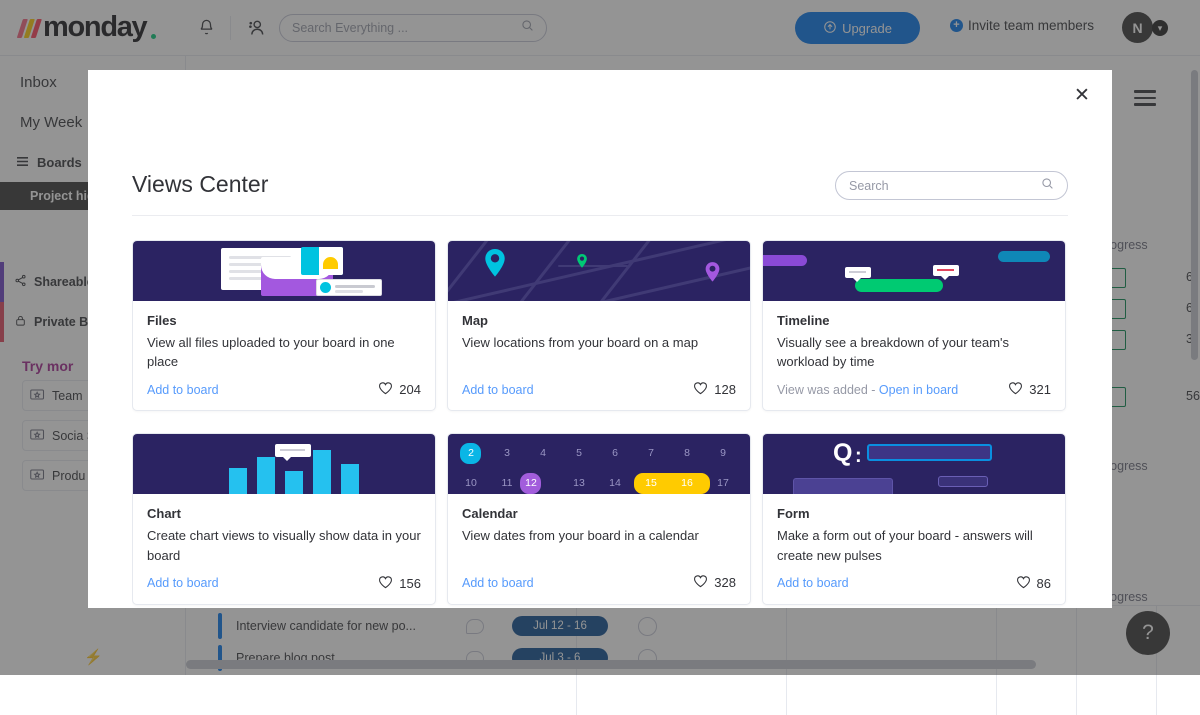 This screenshot has width=1200, height=715. Describe the element at coordinates (687, 453) in the screenshot. I see `calendar-day: 8` at that location.